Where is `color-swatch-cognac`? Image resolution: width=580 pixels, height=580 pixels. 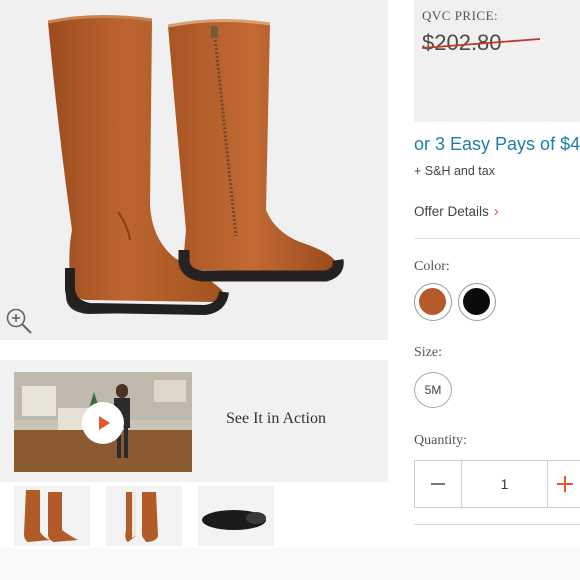 color-swatch-cognac is located at coordinates (433, 302).